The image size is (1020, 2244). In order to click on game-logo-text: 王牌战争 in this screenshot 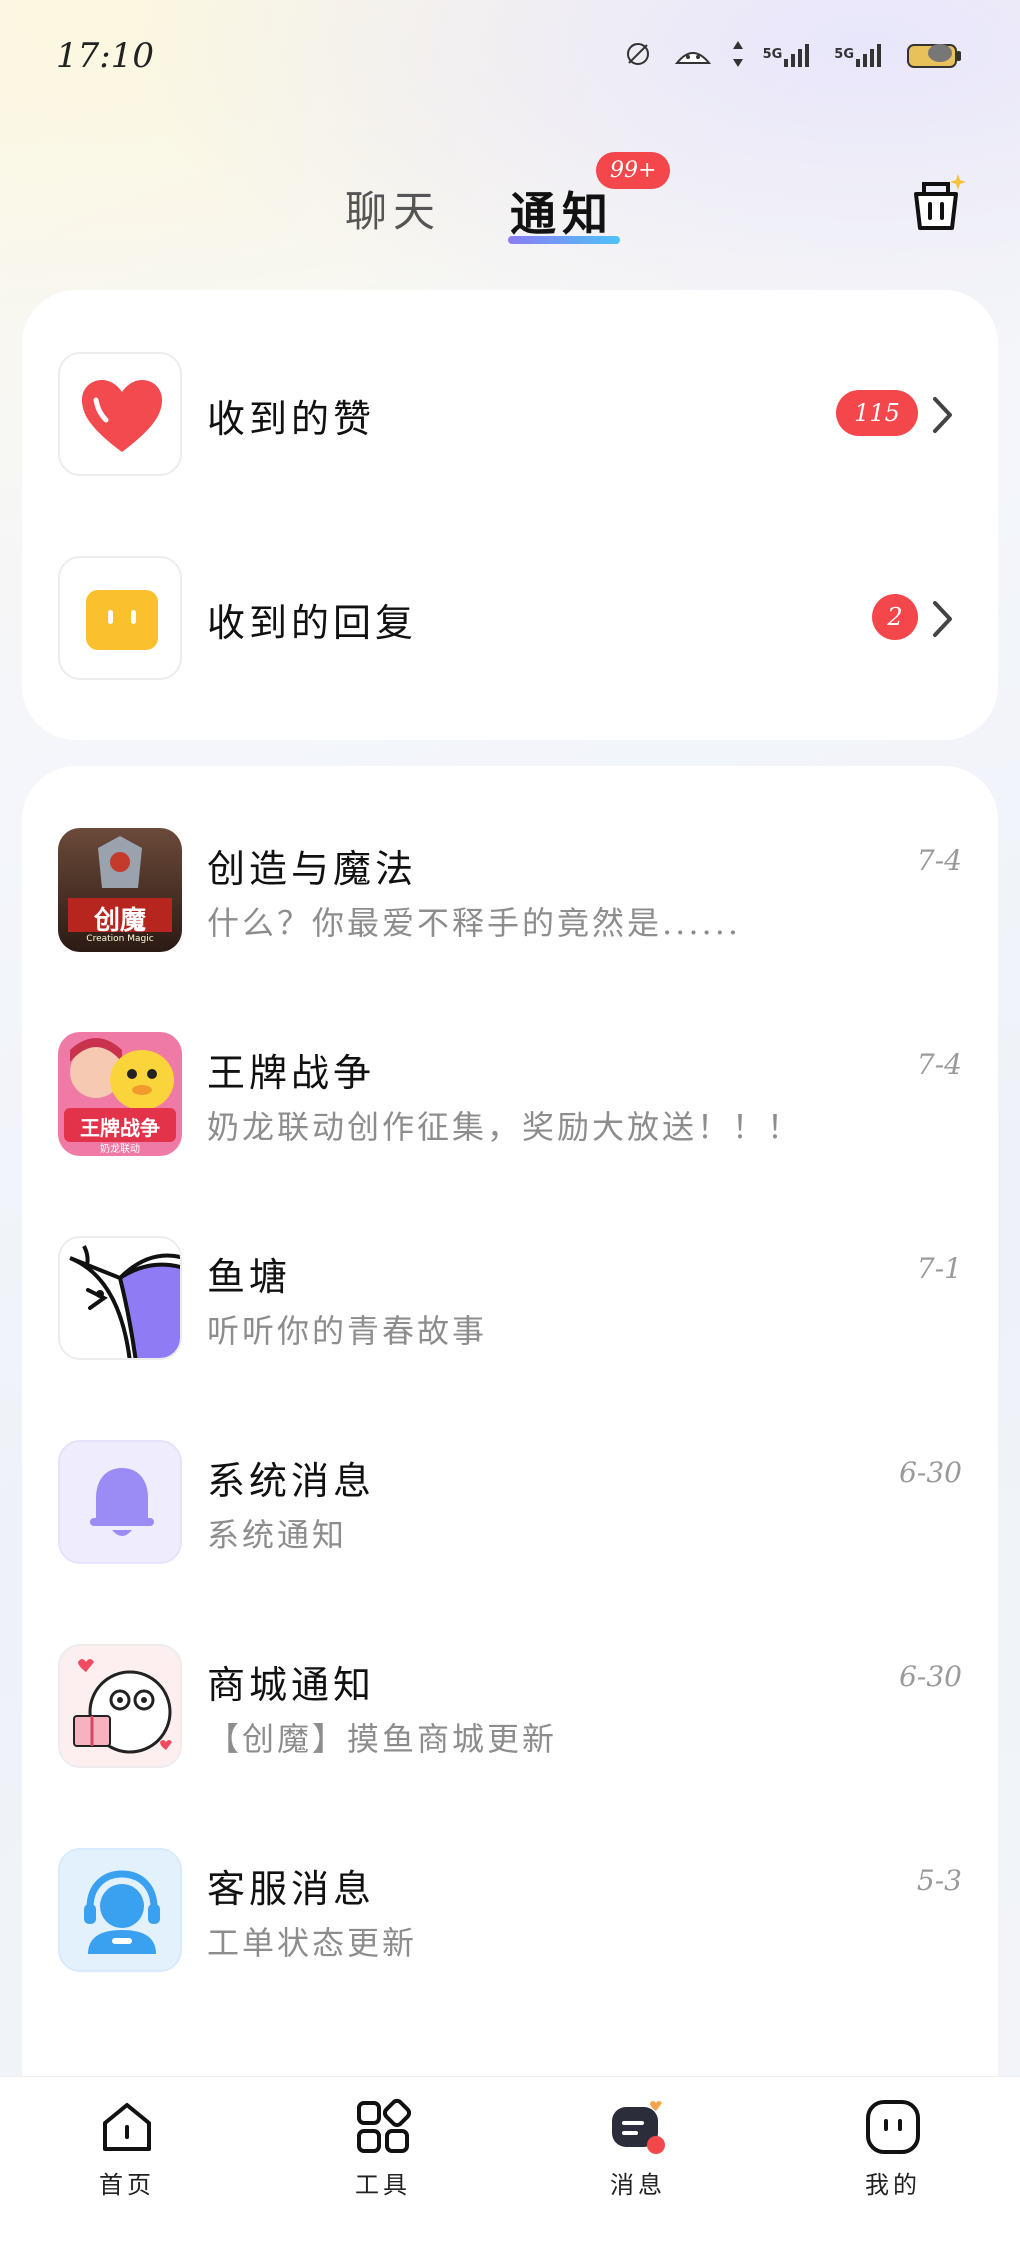, I will do `click(120, 1128)`.